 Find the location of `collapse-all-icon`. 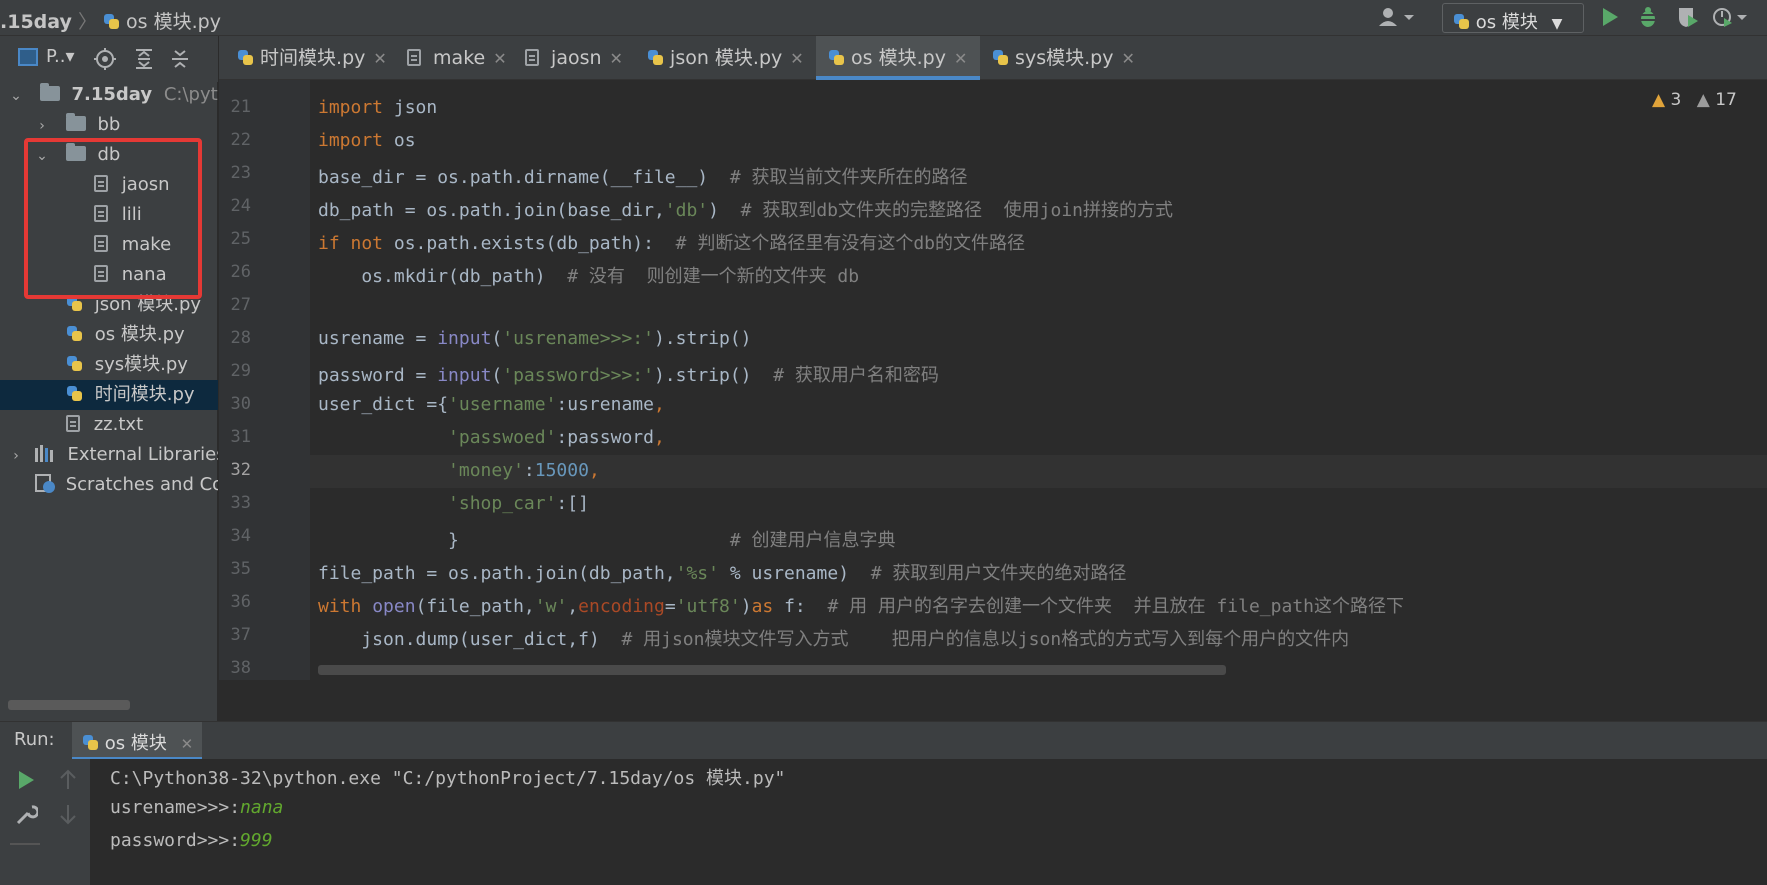

collapse-all-icon is located at coordinates (180, 59).